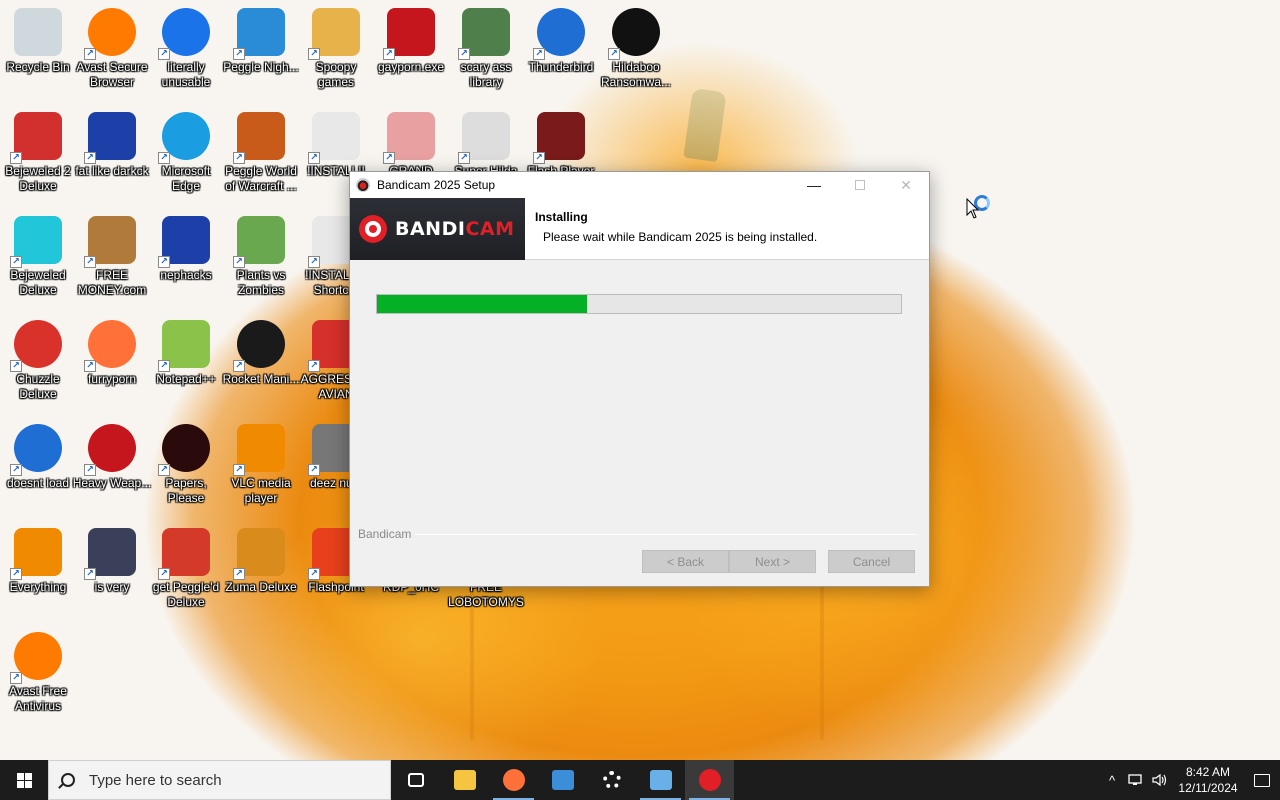  Describe the element at coordinates (666, 534) in the screenshot. I see `branding-divider` at that location.